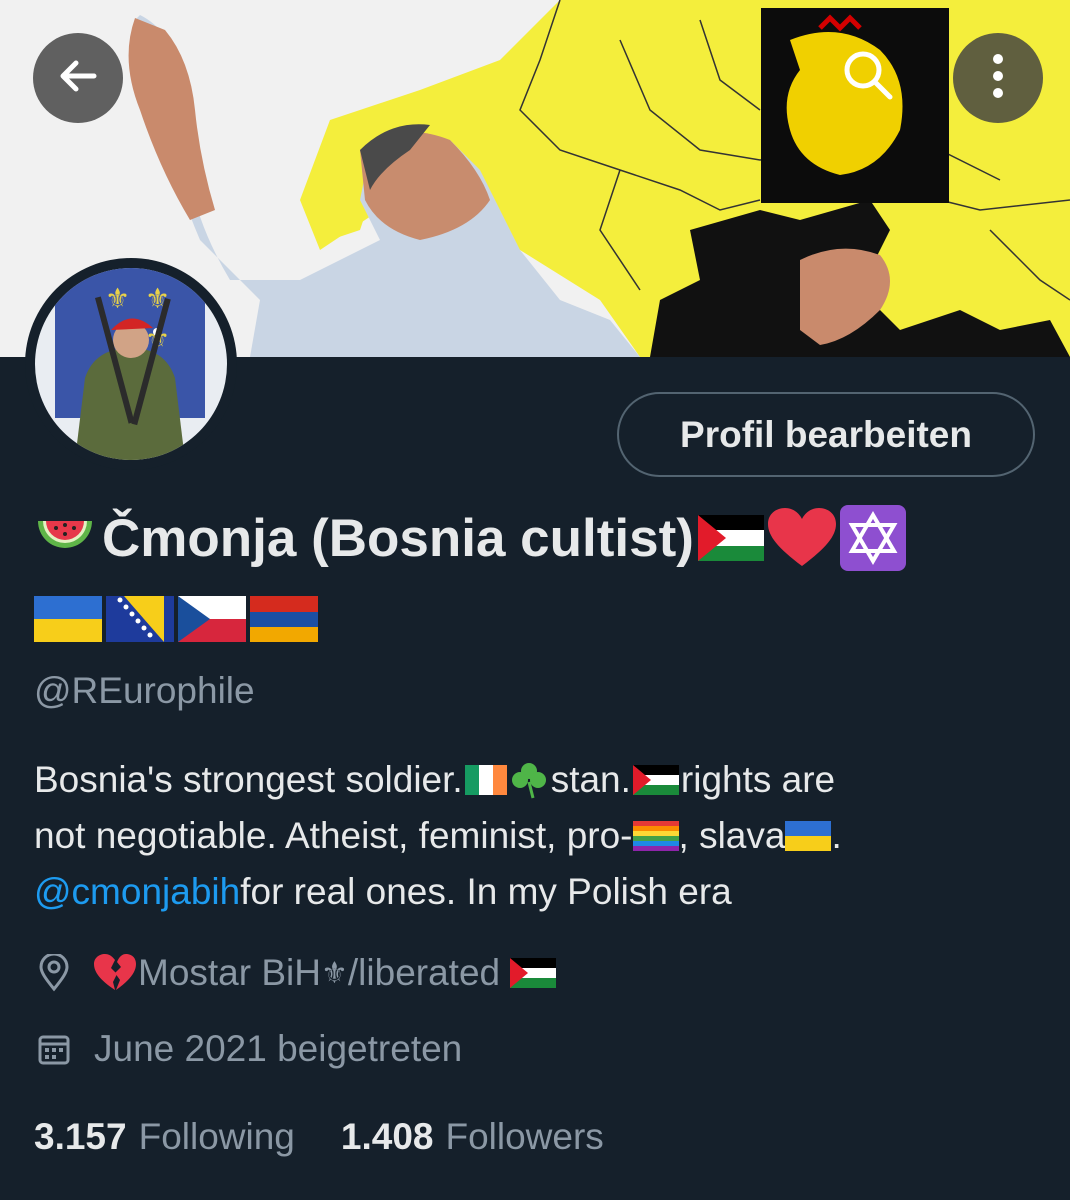  I want to click on location-text: /liberated, so click(429, 972).